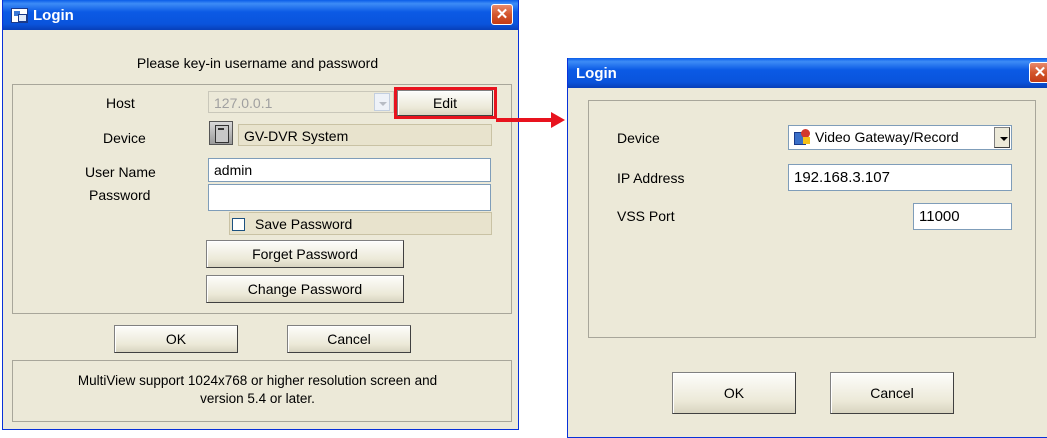 This screenshot has width=1047, height=438. I want to click on save-password-checkbox, so click(238, 224).